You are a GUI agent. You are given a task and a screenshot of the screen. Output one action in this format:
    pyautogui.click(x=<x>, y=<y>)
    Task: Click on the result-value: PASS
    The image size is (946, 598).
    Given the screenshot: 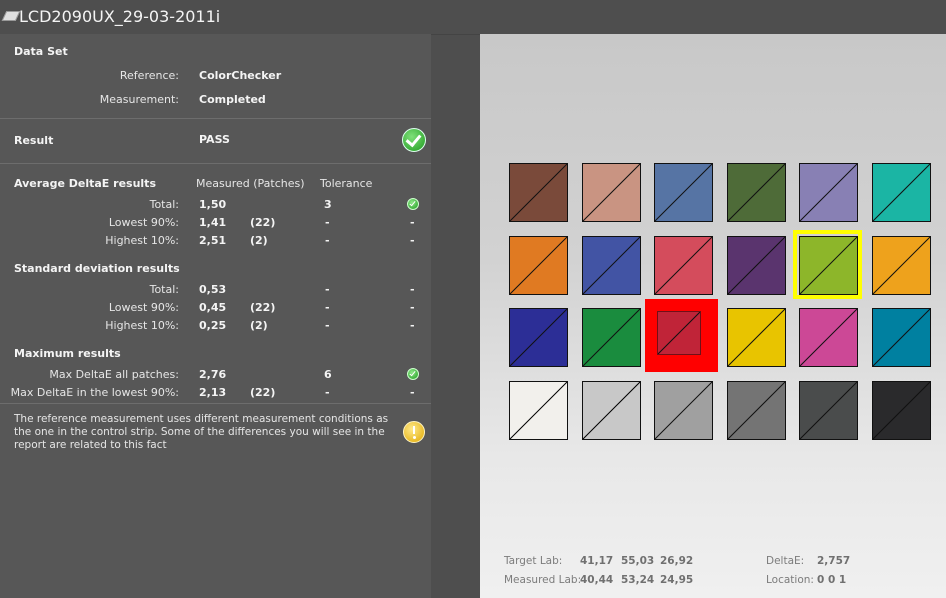 What is the action you would take?
    pyautogui.click(x=214, y=139)
    